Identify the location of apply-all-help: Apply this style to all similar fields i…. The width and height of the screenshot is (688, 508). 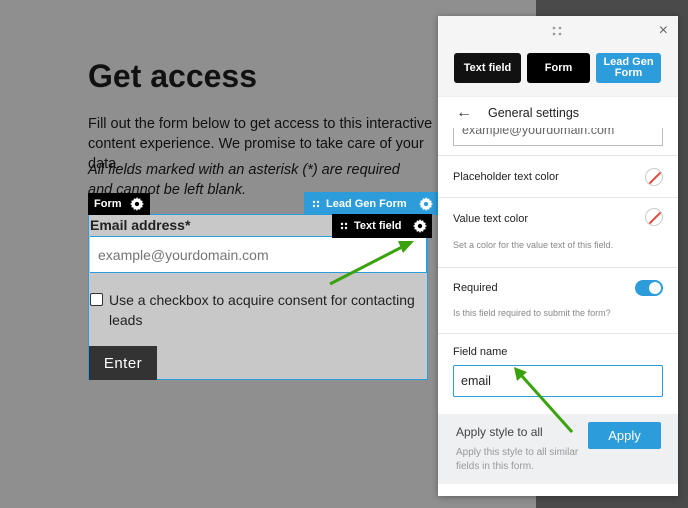
(517, 459).